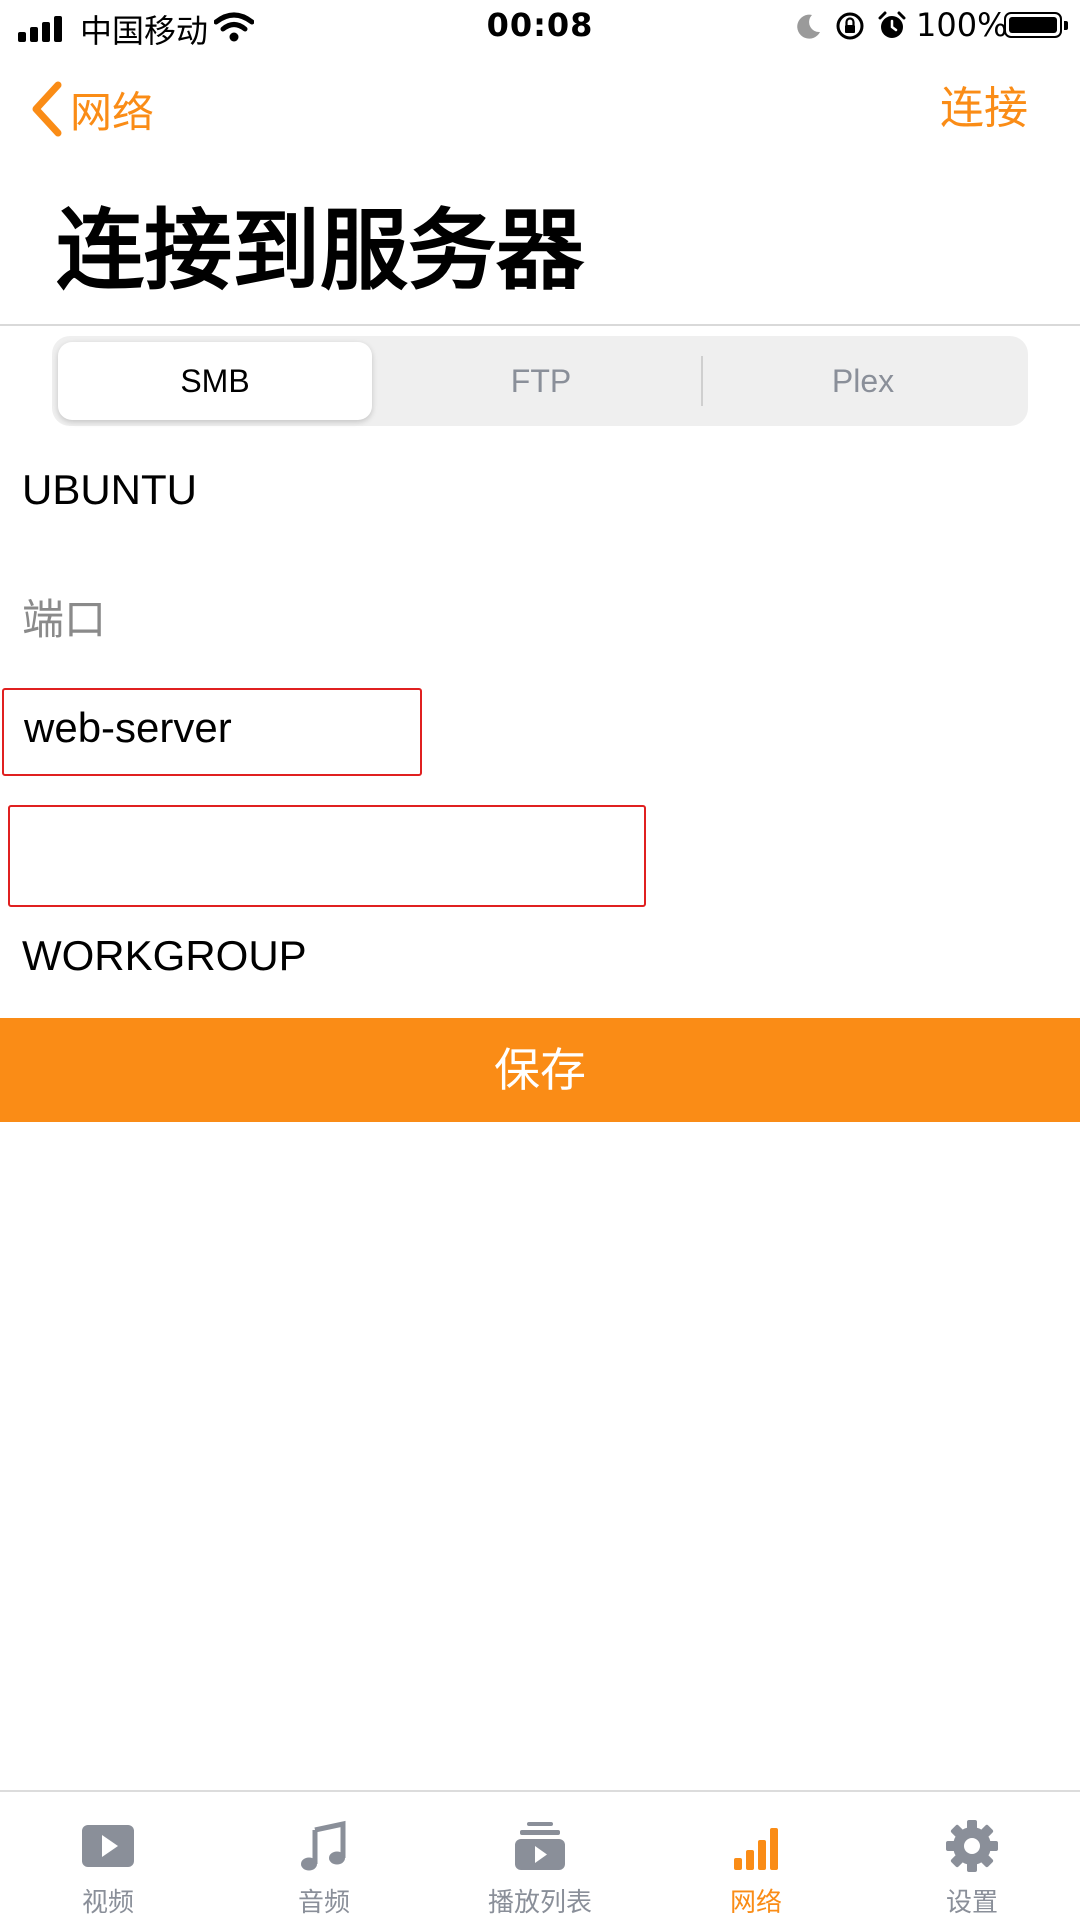 The image size is (1080, 1922). What do you see at coordinates (128, 727) in the screenshot?
I see `username-field-value: web-server` at bounding box center [128, 727].